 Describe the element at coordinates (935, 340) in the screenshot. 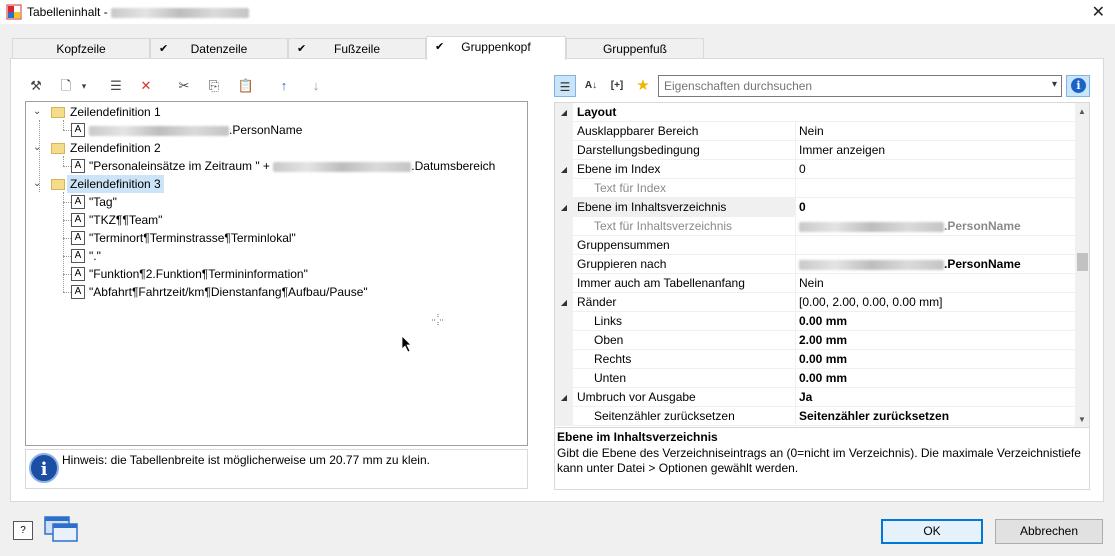

I see `property-value: 2.00 mm` at that location.